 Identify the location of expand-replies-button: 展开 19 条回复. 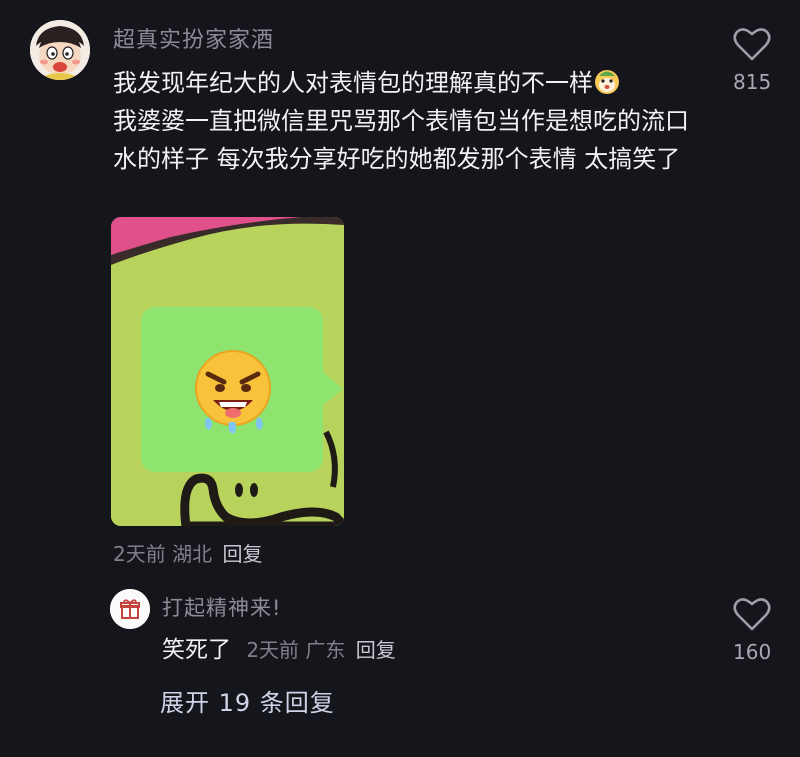
(247, 700).